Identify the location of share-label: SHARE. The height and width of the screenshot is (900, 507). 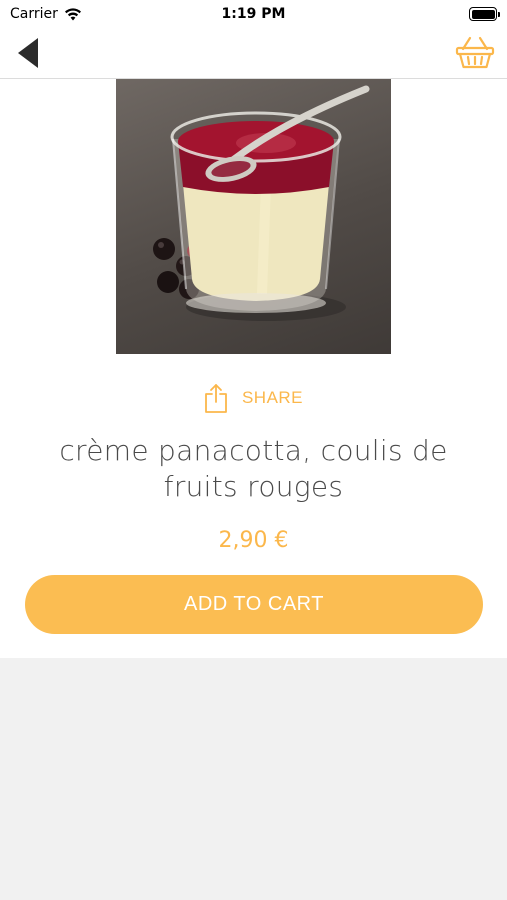
(272, 397).